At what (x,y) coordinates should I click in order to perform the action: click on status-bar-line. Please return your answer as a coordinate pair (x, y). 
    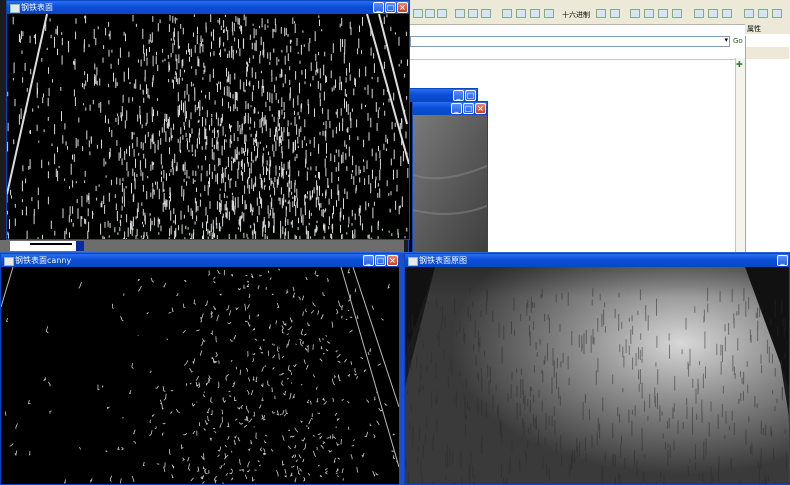
    Looking at the image, I should click on (51, 244).